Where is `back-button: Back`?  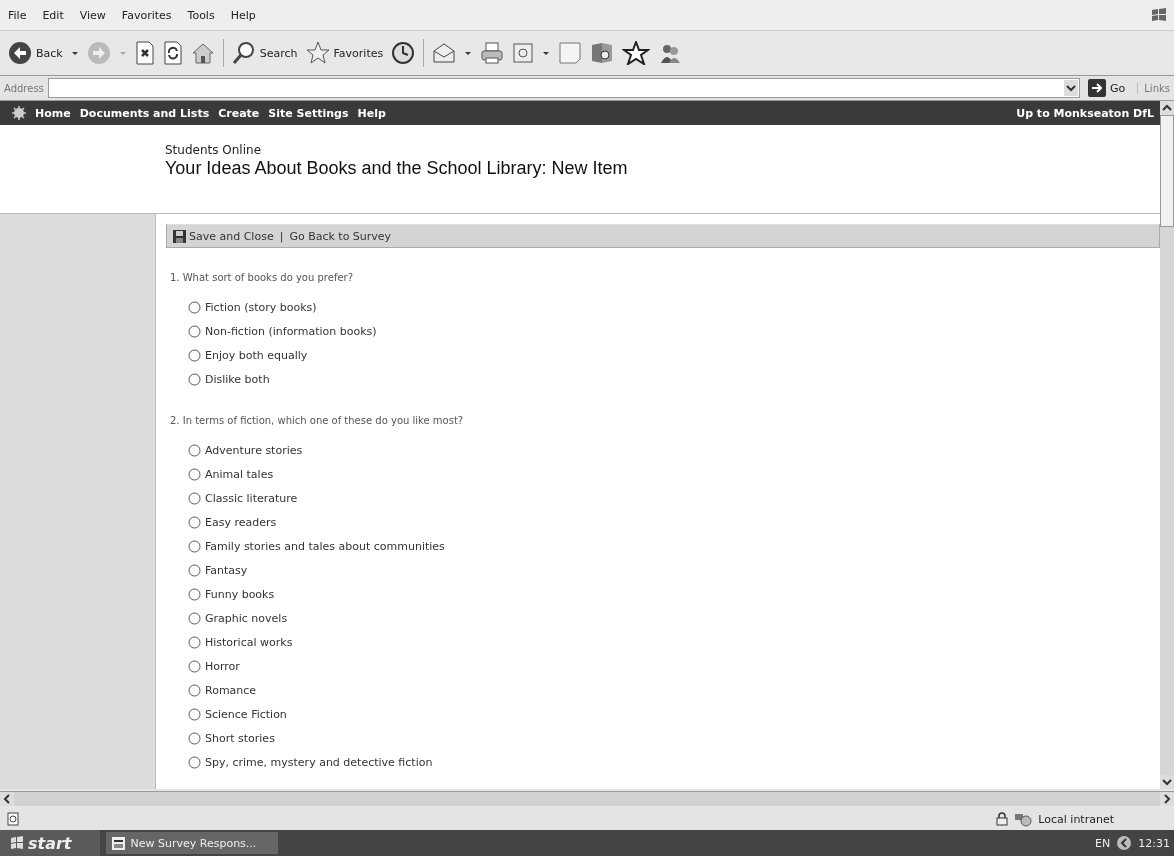
back-button: Back is located at coordinates (35, 53).